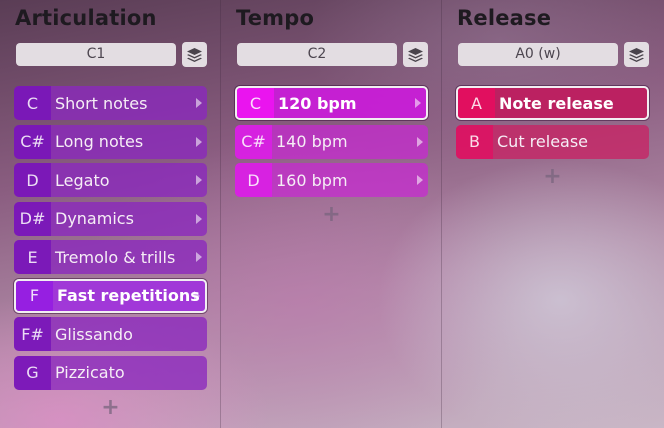  What do you see at coordinates (556, 103) in the screenshot?
I see `item-label: Note release` at bounding box center [556, 103].